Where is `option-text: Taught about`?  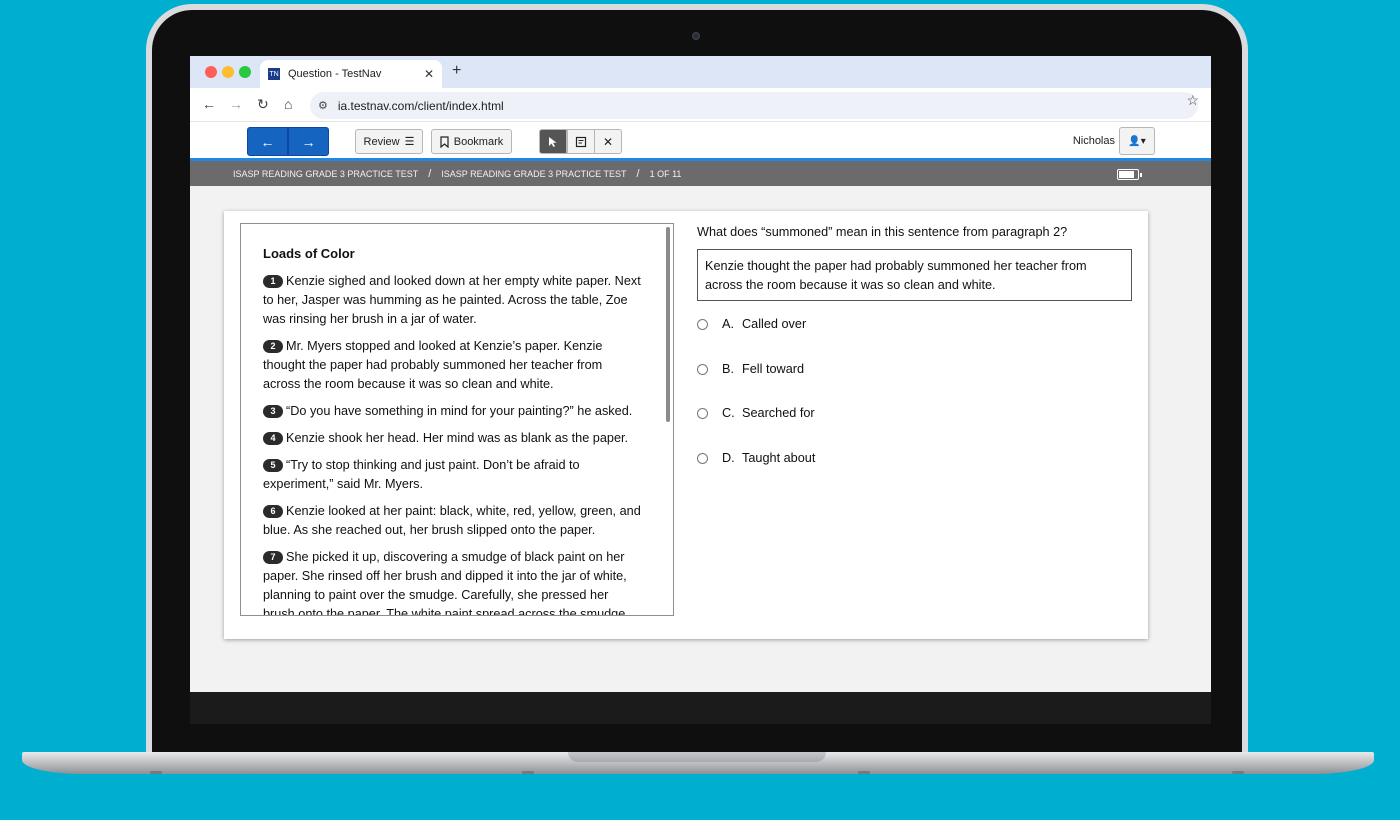
option-text: Taught about is located at coordinates (779, 458).